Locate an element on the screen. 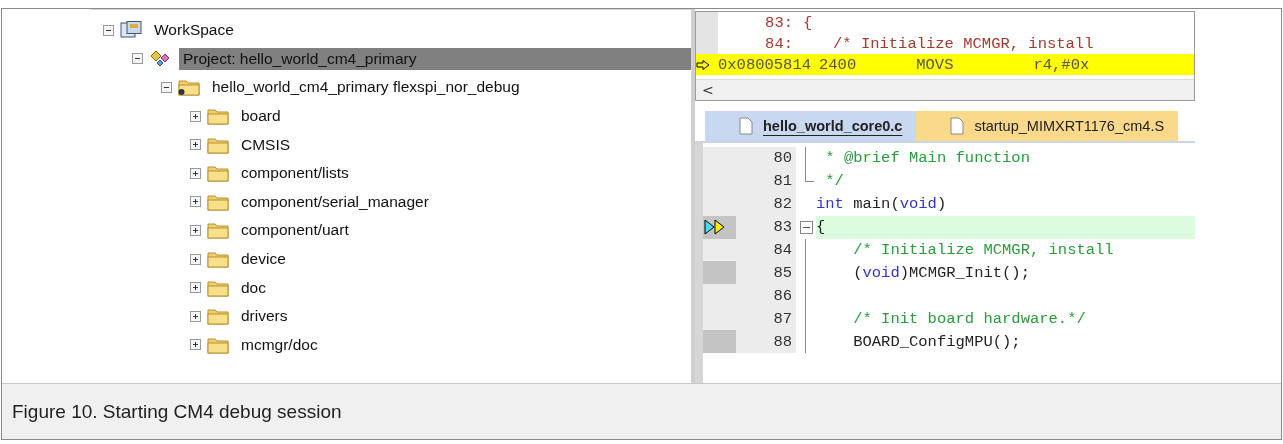 Image resolution: width=1283 pixels, height=444 pixels. tree-item: hello_world_cm4_primary flexspi_nor_debug is located at coordinates (366, 87).